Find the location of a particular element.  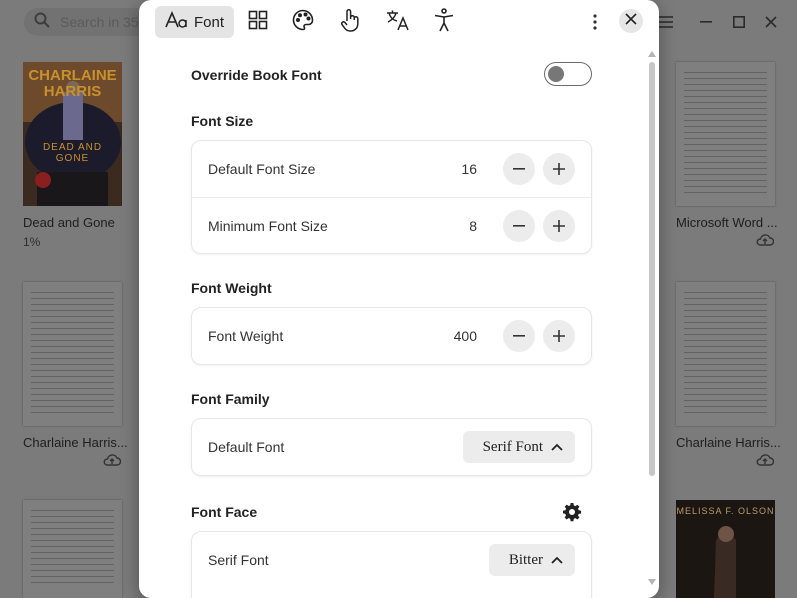

serif-font-label: Serif Font is located at coordinates (238, 560).